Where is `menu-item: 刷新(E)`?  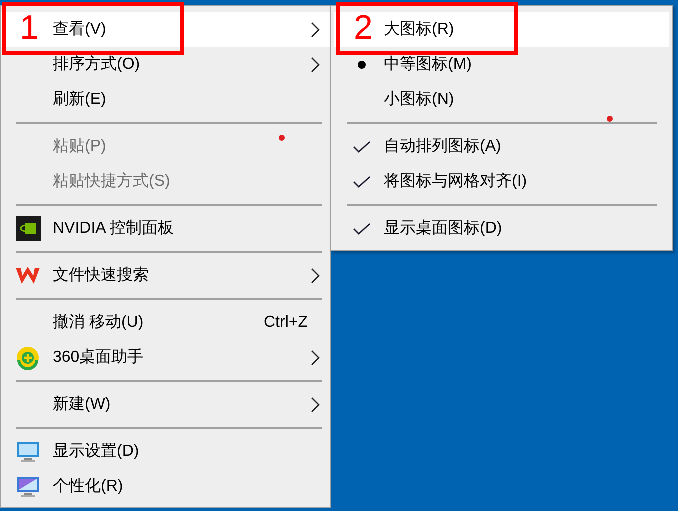
menu-item: 刷新(E) is located at coordinates (165, 99).